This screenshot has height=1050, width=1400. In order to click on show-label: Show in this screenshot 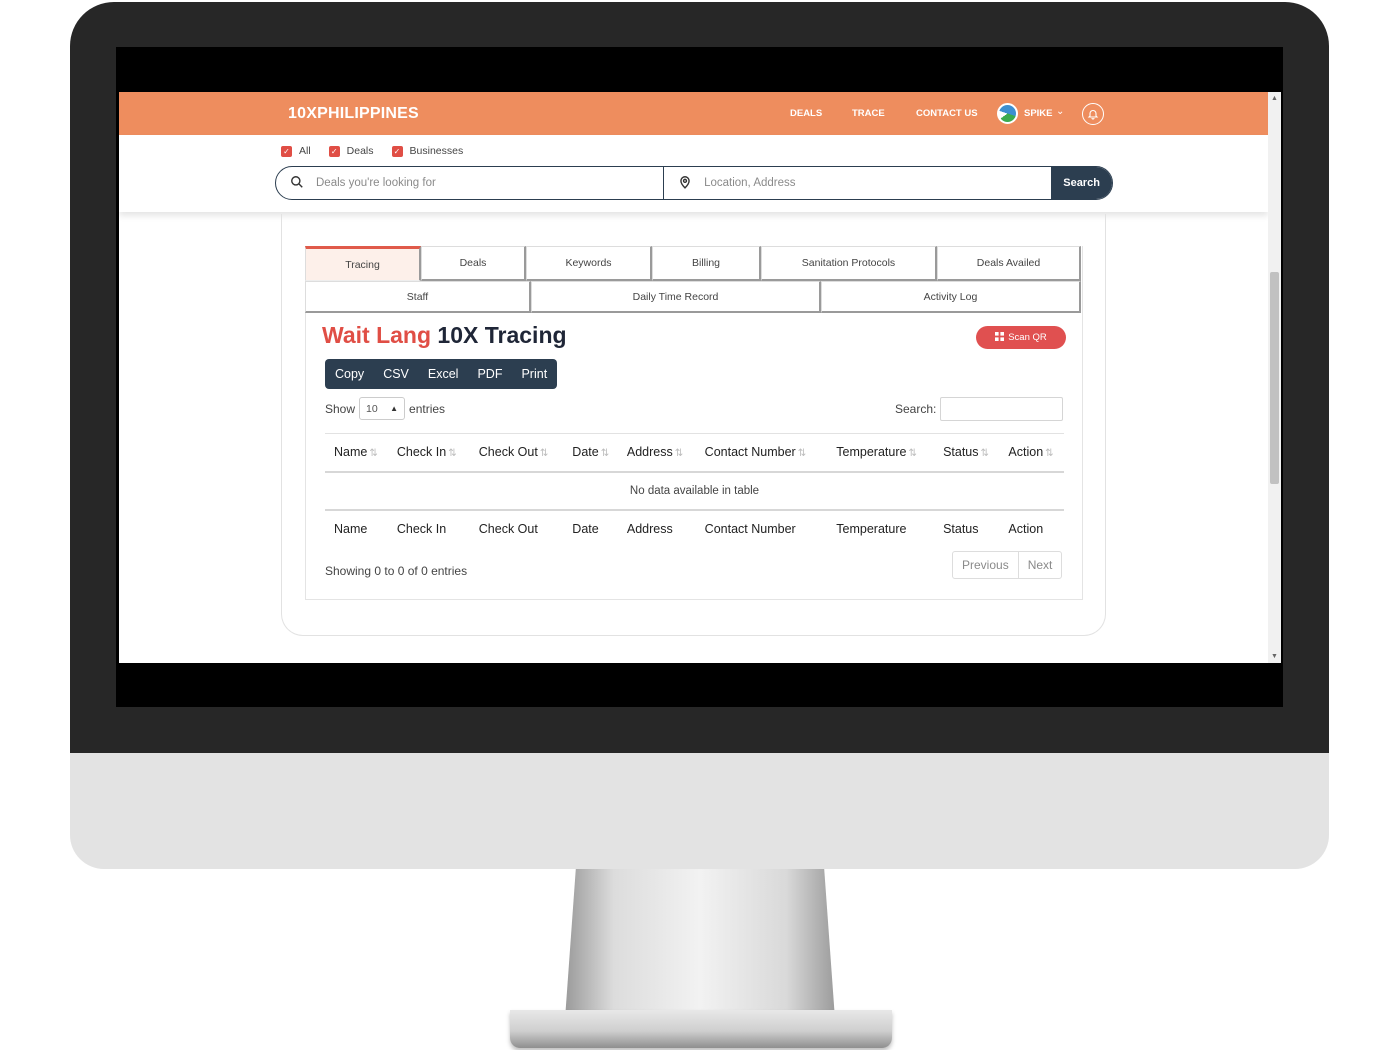, I will do `click(340, 408)`.